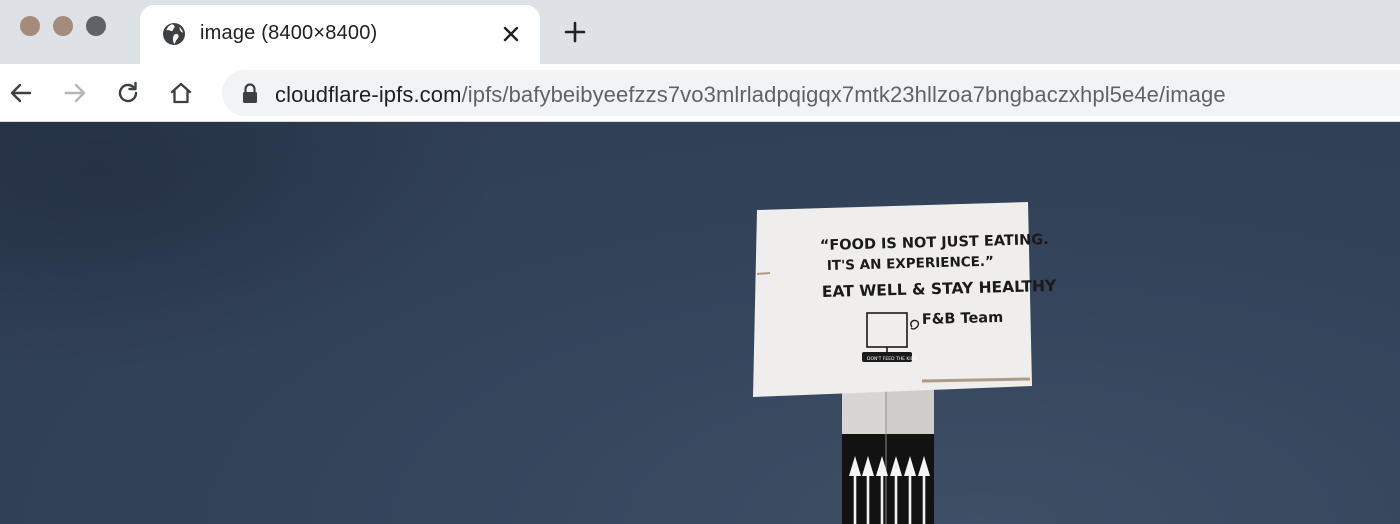  Describe the element at coordinates (963, 319) in the screenshot. I see `sign-signature: F&B Team` at that location.